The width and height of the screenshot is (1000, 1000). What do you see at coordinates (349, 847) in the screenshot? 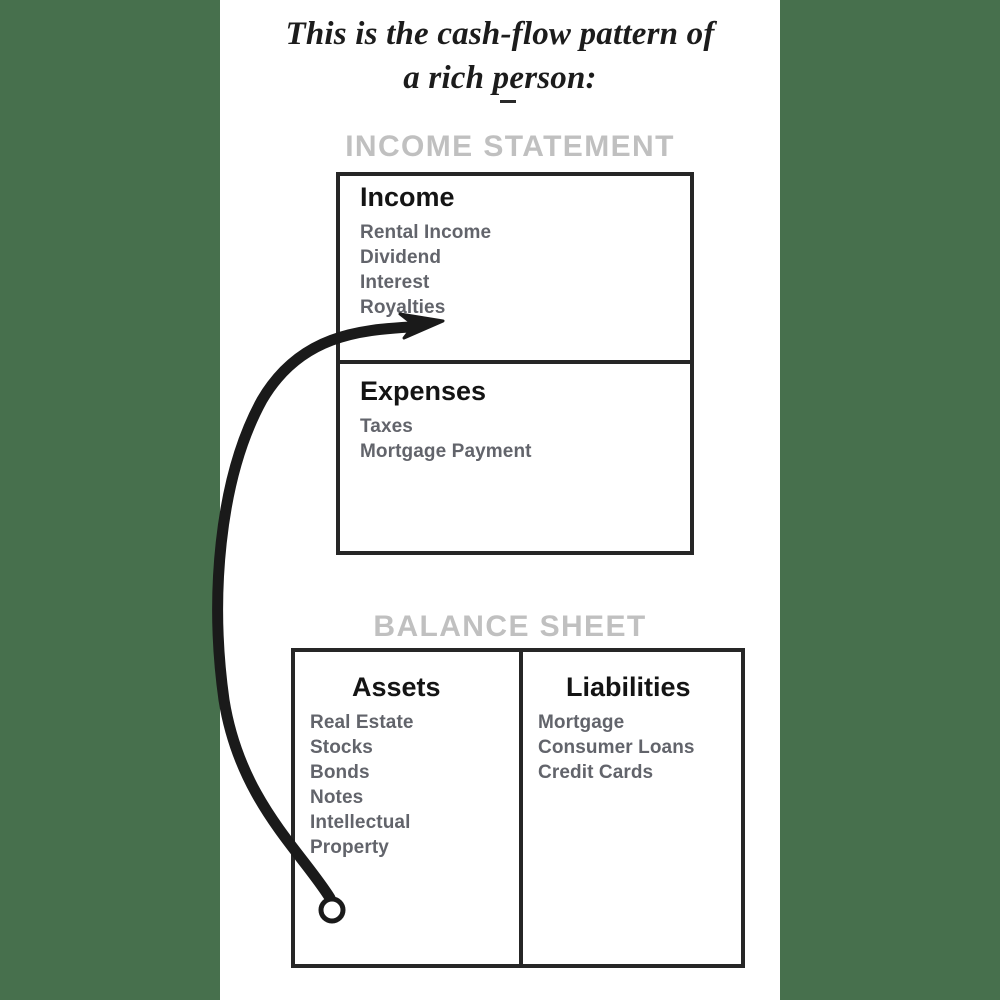
I see `list-item: Property` at bounding box center [349, 847].